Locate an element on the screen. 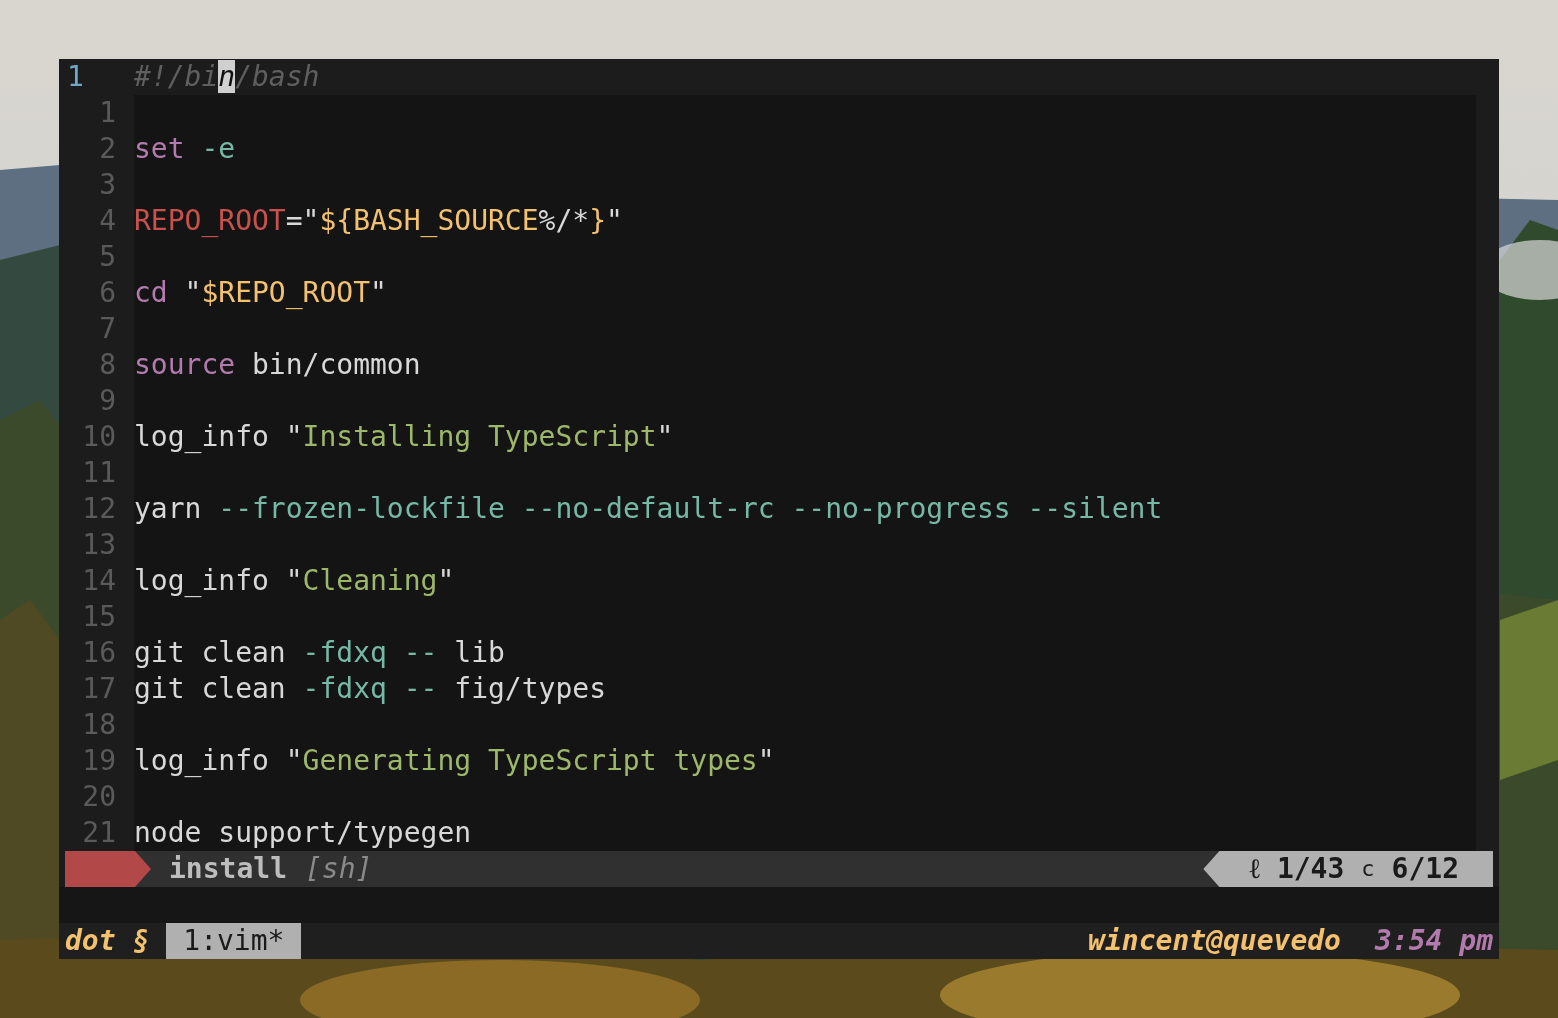 The height and width of the screenshot is (1018, 1558). line-number: 16 is located at coordinates (99, 653).